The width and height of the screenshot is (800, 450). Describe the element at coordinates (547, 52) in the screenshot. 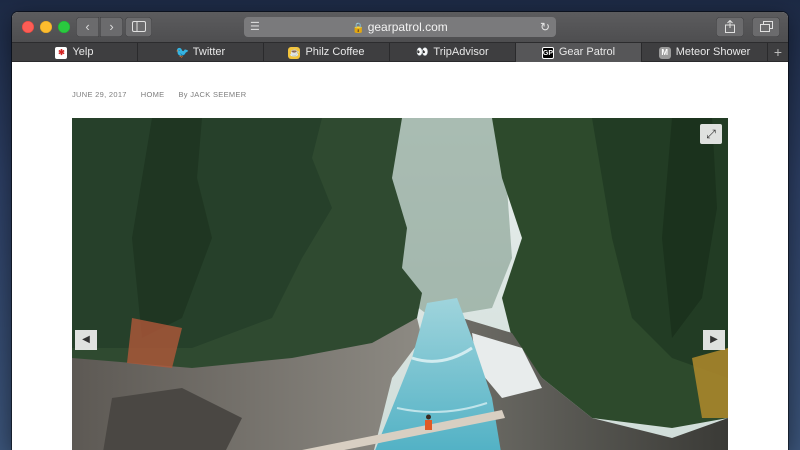

I see `gear-patrol-icon: GP` at that location.